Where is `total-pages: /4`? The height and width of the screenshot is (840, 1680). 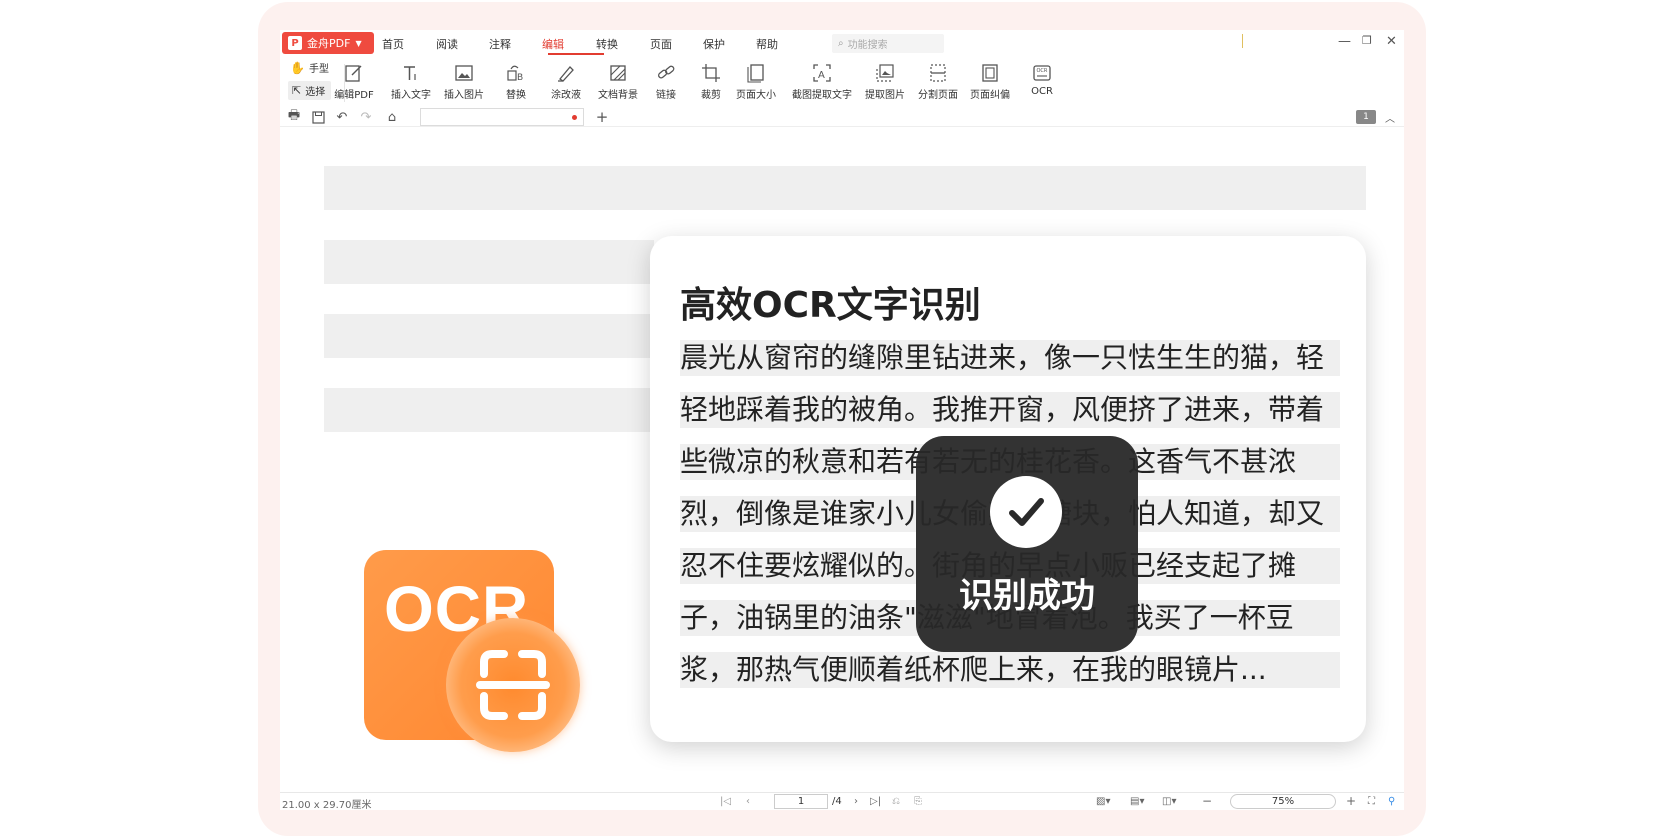 total-pages: /4 is located at coordinates (837, 801).